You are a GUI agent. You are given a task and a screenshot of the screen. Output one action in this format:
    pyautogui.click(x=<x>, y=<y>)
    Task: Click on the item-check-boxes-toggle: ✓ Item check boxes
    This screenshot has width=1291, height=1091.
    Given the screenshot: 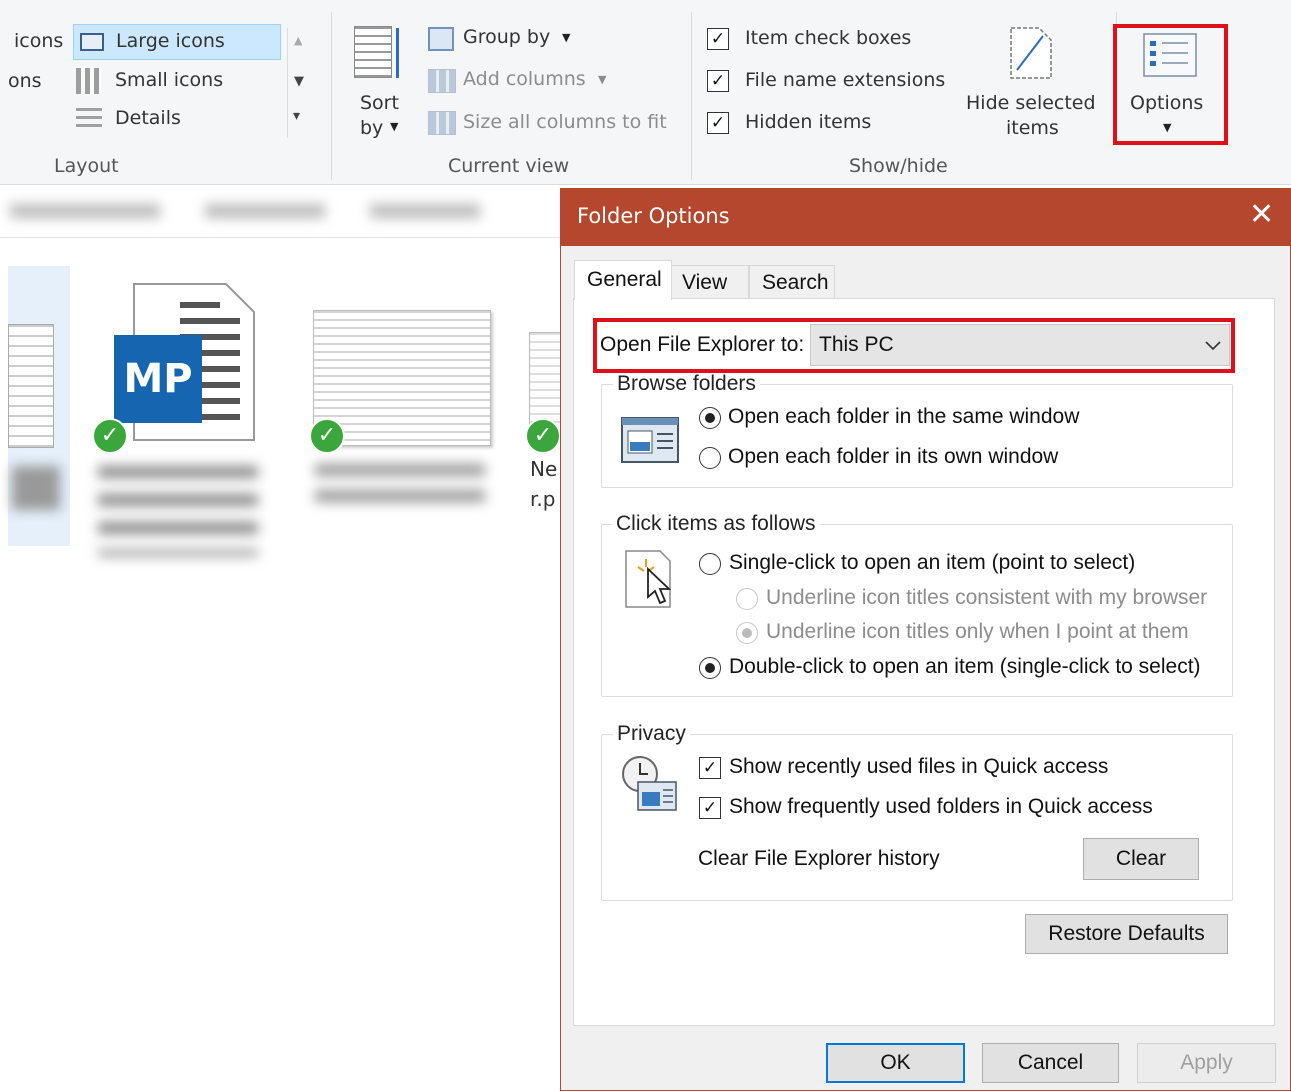 What is the action you would take?
    pyautogui.click(x=832, y=41)
    